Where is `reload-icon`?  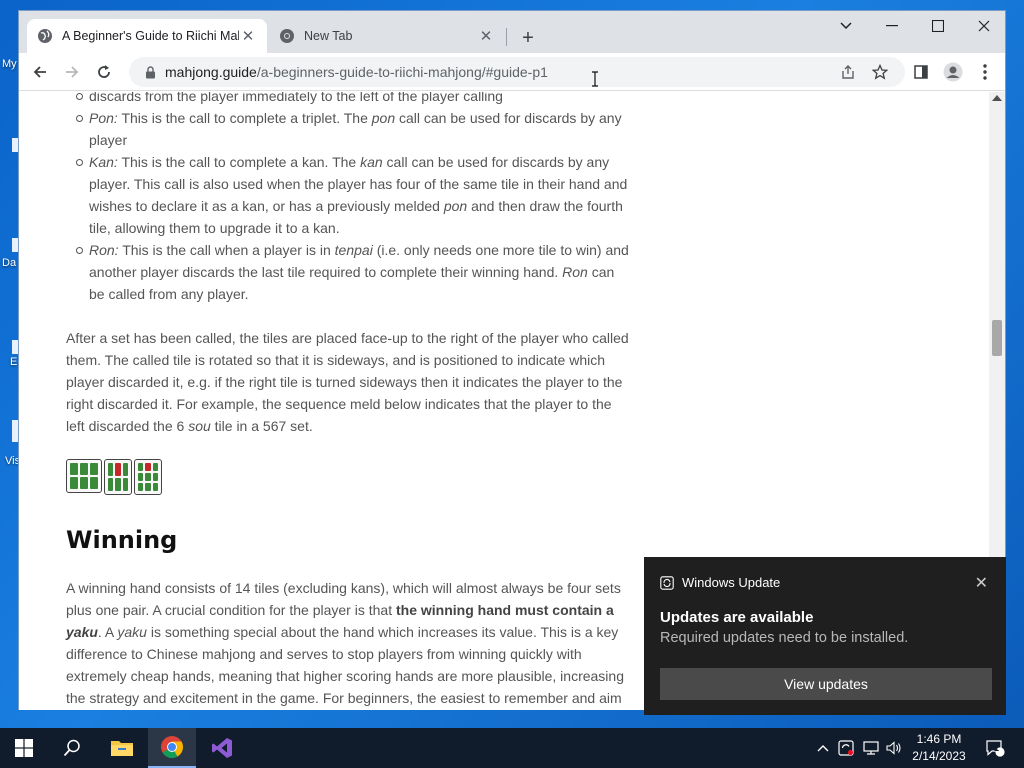 reload-icon is located at coordinates (104, 72).